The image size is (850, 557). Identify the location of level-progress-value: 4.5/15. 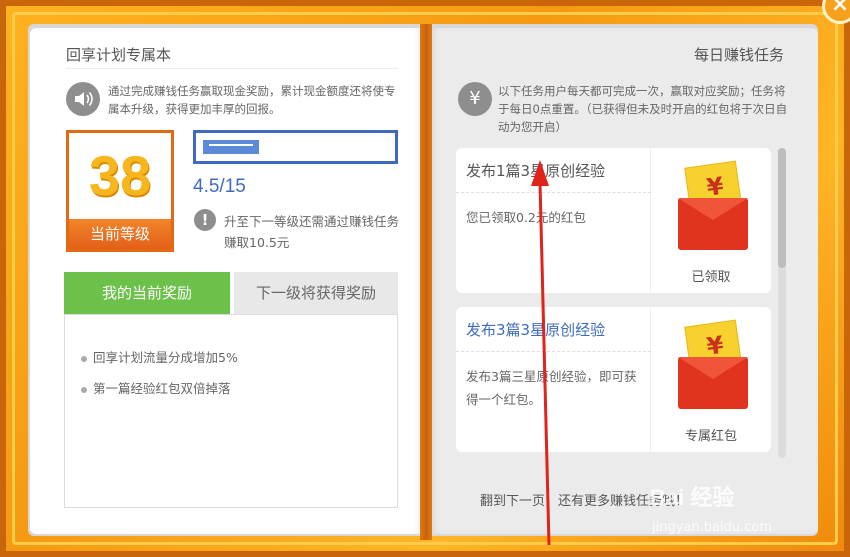
(219, 186).